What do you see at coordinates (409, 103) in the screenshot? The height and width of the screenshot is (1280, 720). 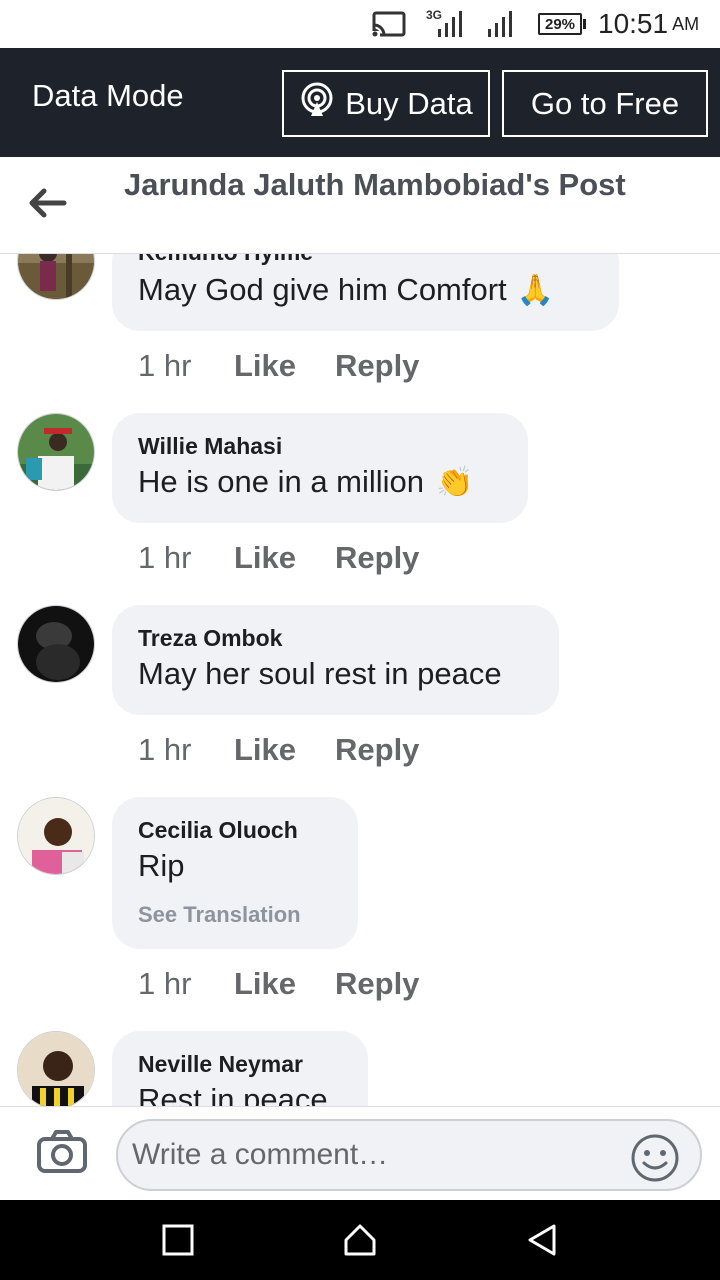 I see `buy-data-label: Buy Data` at bounding box center [409, 103].